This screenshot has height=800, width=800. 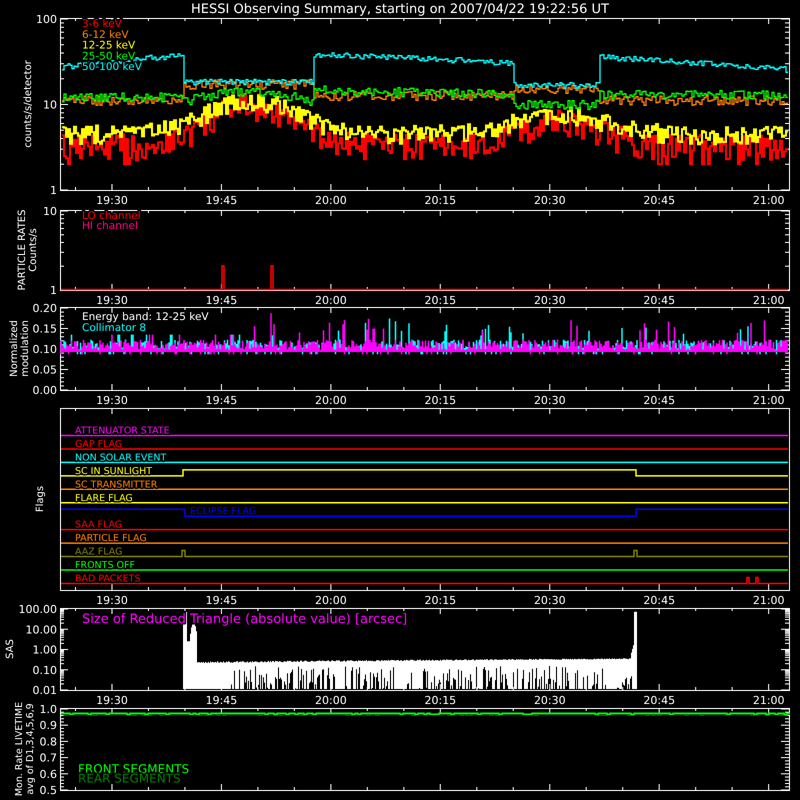 What do you see at coordinates (25, 348) in the screenshot?
I see `axis-title: modulation` at bounding box center [25, 348].